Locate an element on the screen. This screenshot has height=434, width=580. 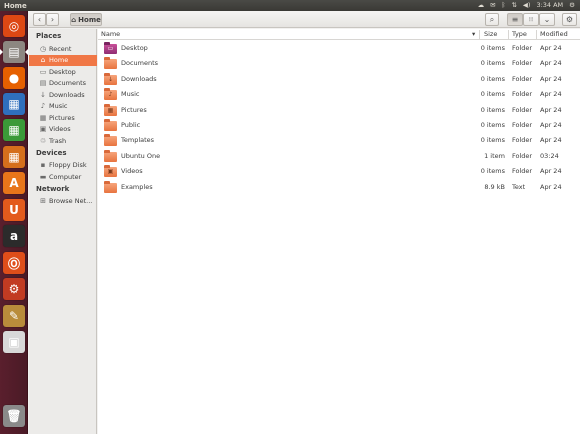
sidebar-item-desktop: ▭ Desktop is located at coordinates (63, 71).